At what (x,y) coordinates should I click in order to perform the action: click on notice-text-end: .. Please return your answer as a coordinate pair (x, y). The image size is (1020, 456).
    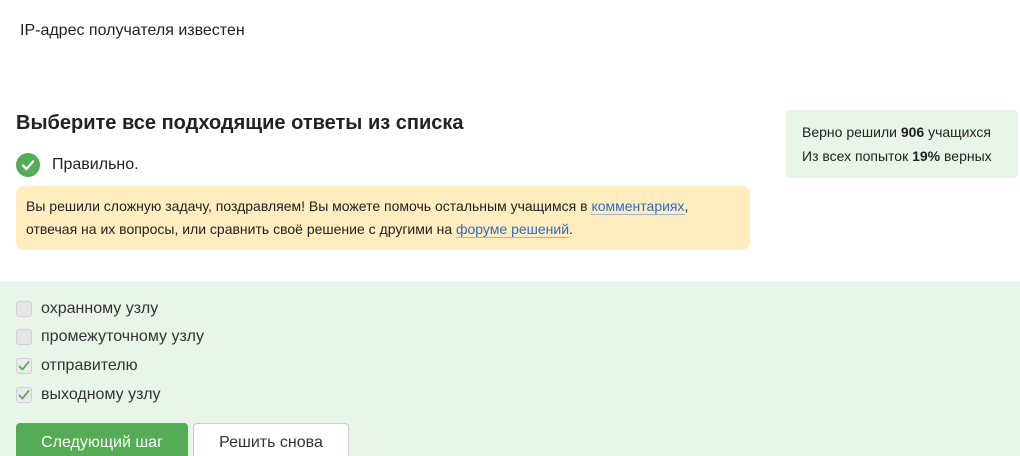
    Looking at the image, I should click on (571, 229).